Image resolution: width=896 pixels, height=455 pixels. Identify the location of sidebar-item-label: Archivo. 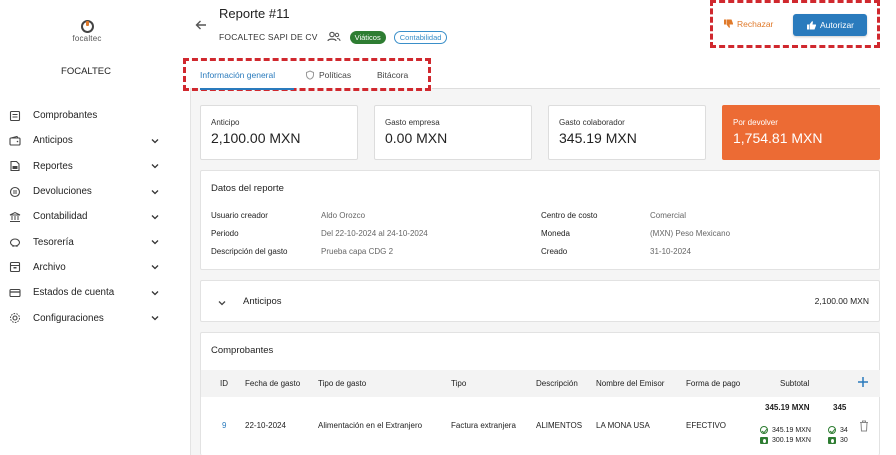
(49, 267).